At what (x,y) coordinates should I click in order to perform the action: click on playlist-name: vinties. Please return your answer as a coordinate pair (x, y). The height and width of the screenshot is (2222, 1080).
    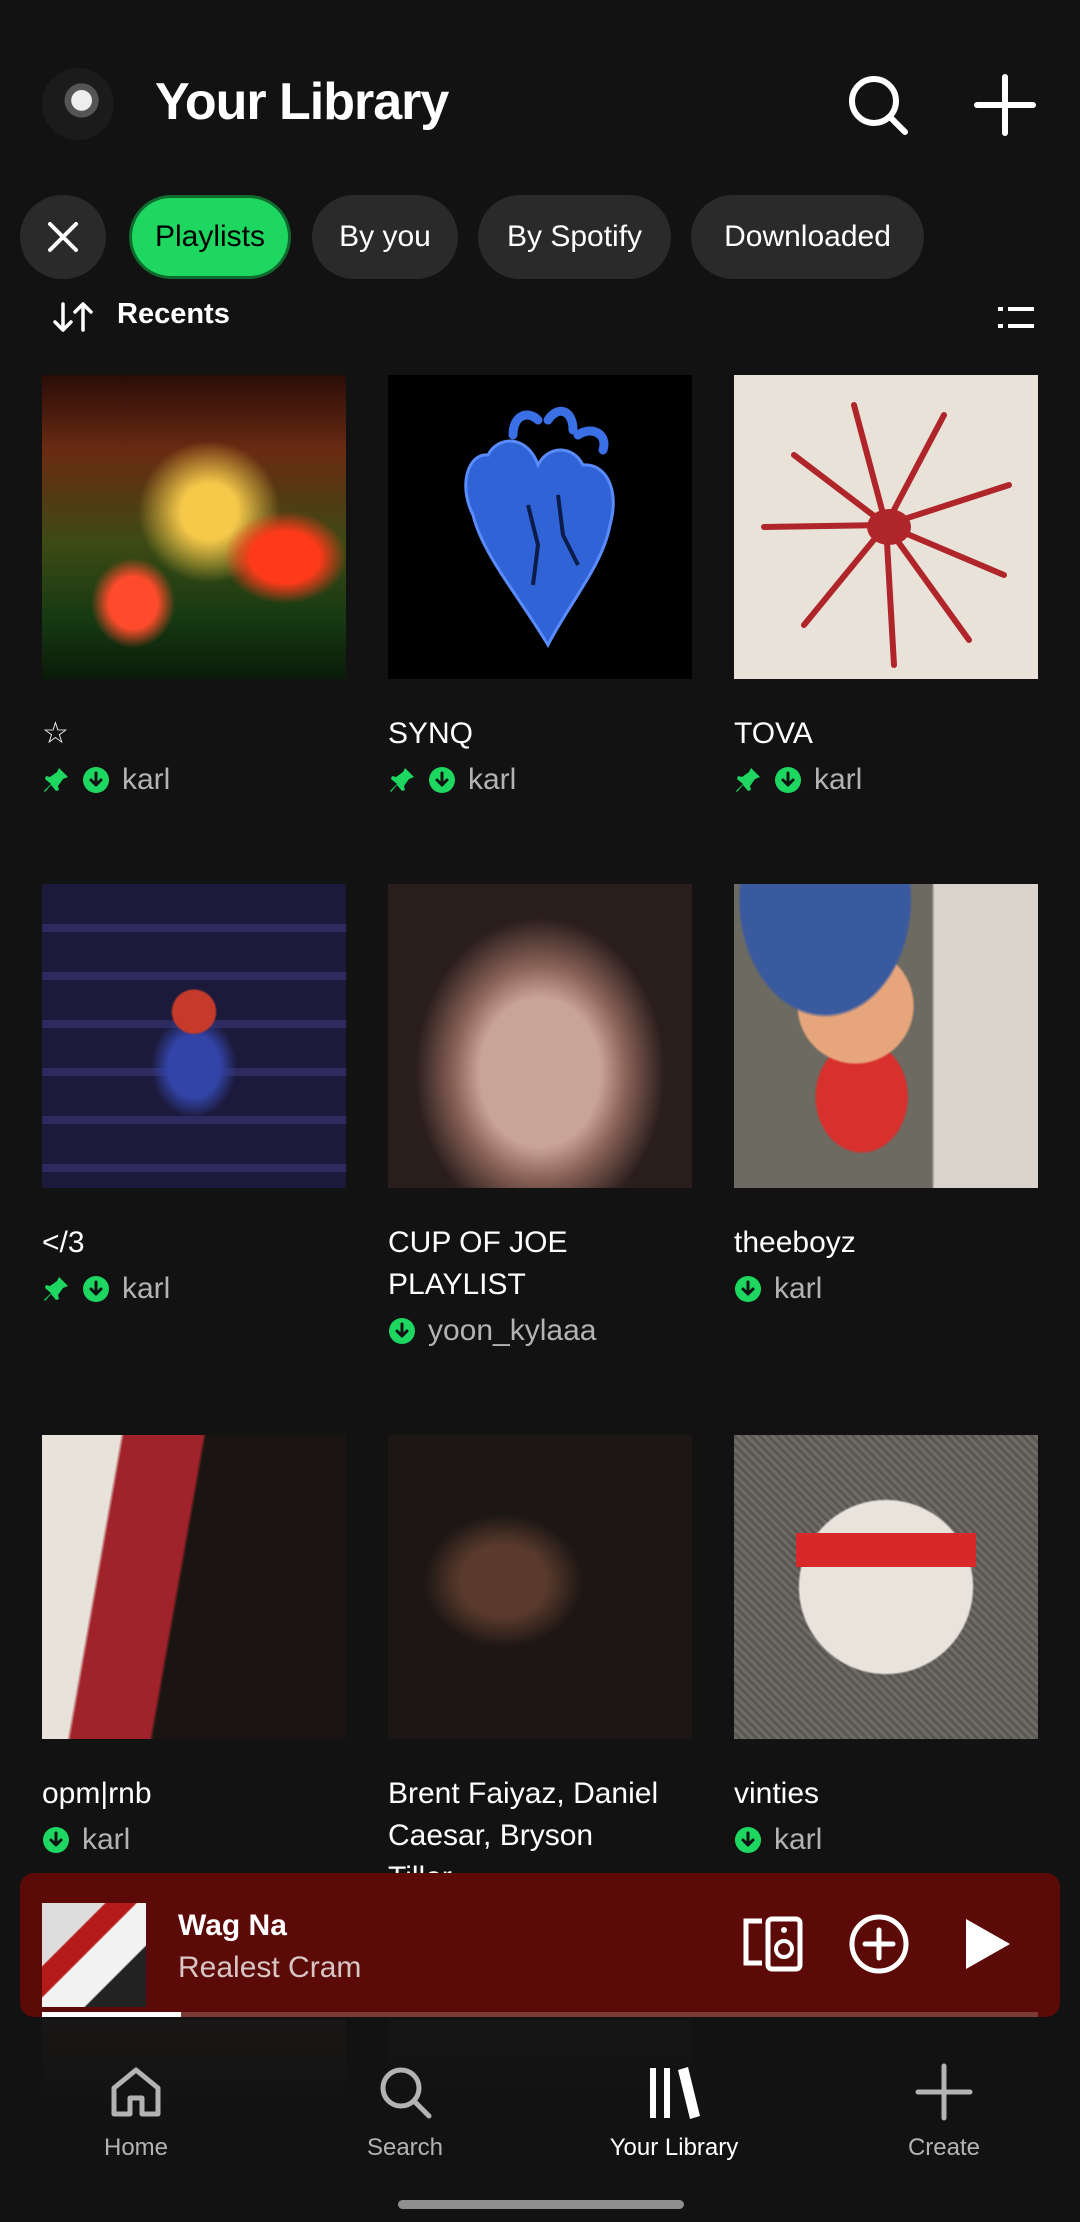
    Looking at the image, I should click on (777, 1793).